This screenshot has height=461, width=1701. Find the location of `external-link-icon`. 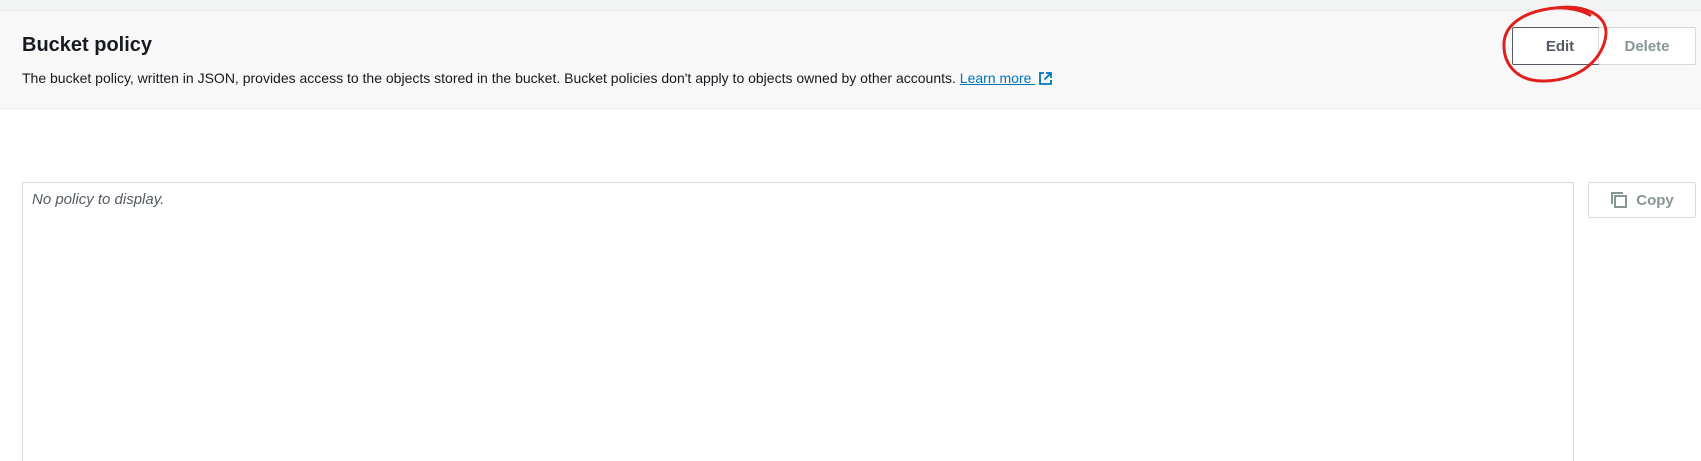

external-link-icon is located at coordinates (1046, 78).